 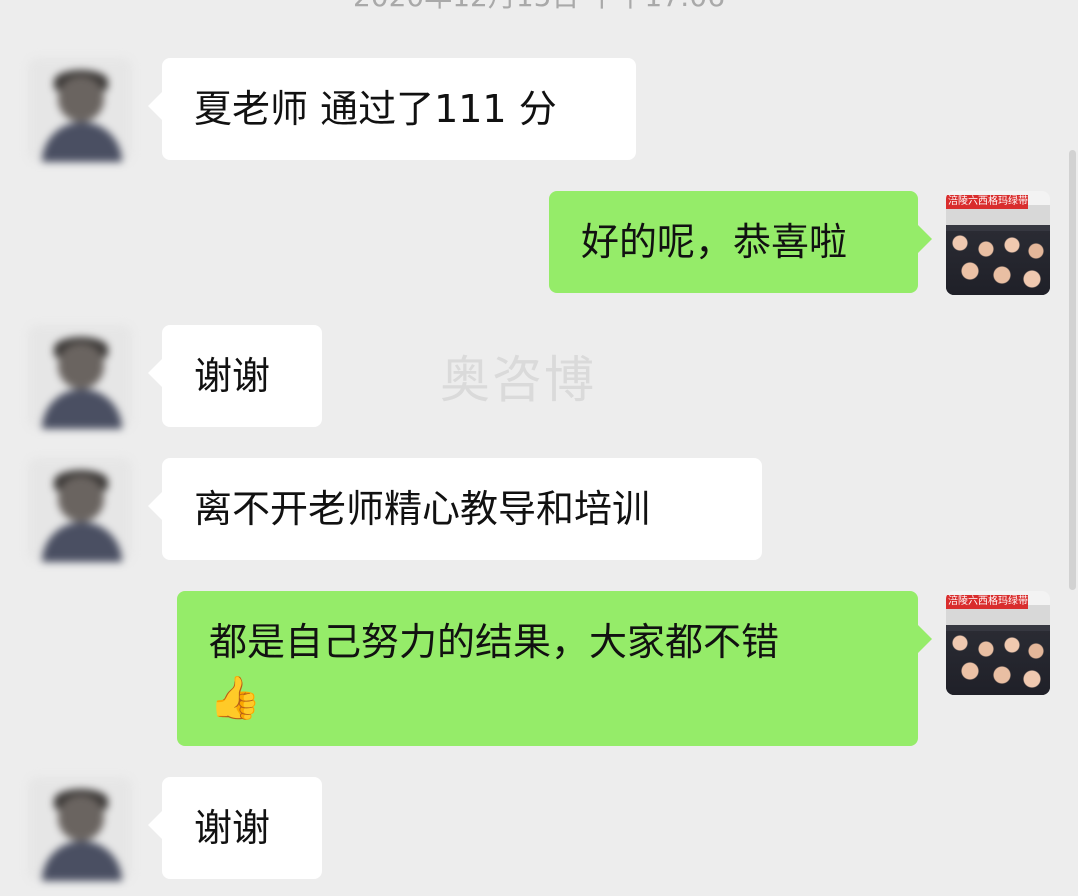 I want to click on message-text: 离不开老师精心教导和培训, so click(x=422, y=509).